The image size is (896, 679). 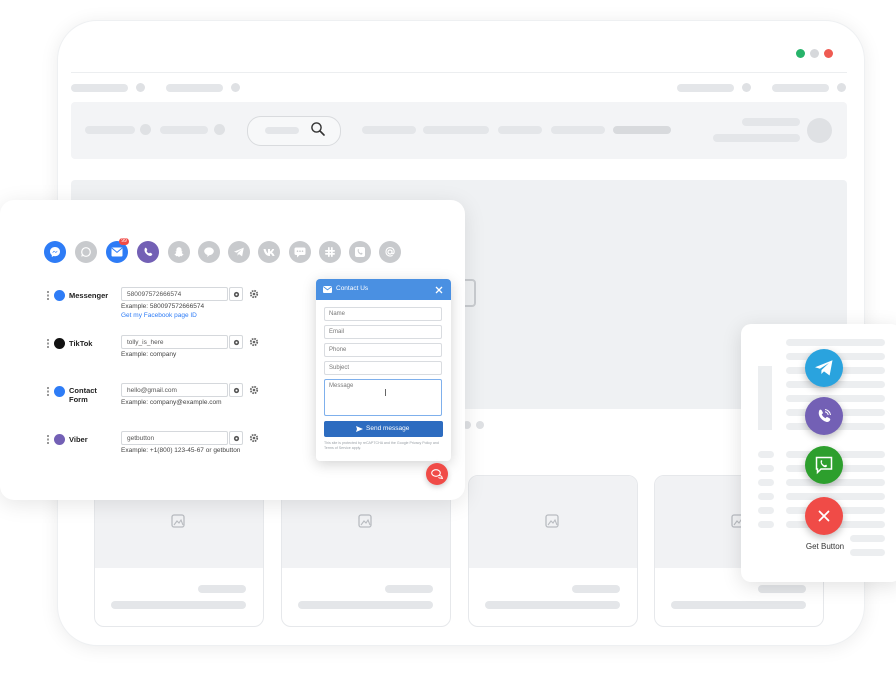 What do you see at coordinates (209, 252) in the screenshot?
I see `line-icon` at bounding box center [209, 252].